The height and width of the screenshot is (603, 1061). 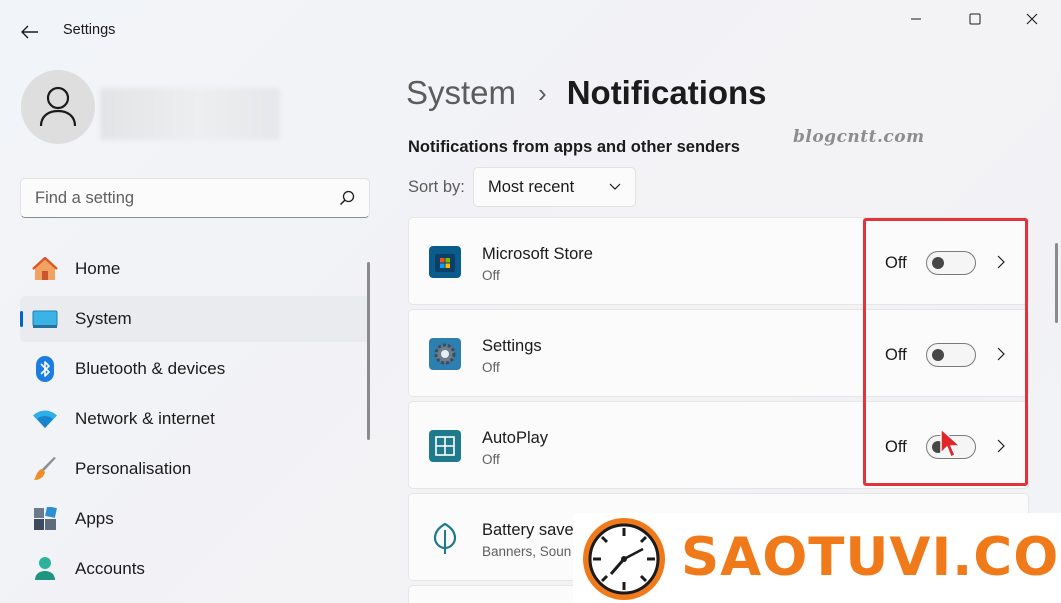 I want to click on sidebar-item-label: Accounts, so click(x=110, y=568).